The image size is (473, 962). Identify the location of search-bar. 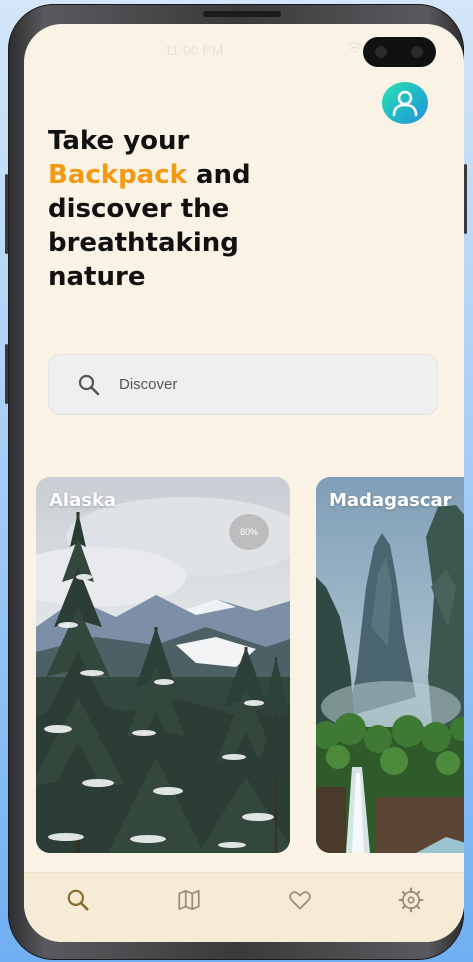
(243, 384).